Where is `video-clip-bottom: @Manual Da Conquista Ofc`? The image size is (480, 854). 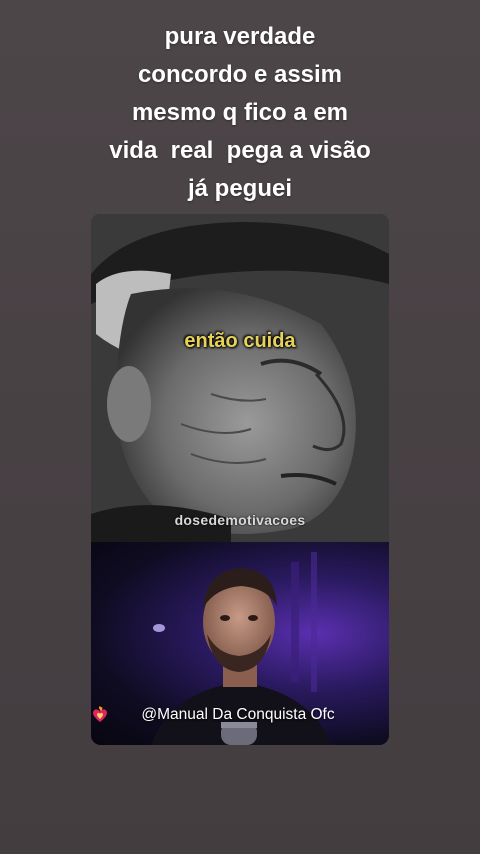 video-clip-bottom: @Manual Da Conquista Ofc is located at coordinates (240, 643).